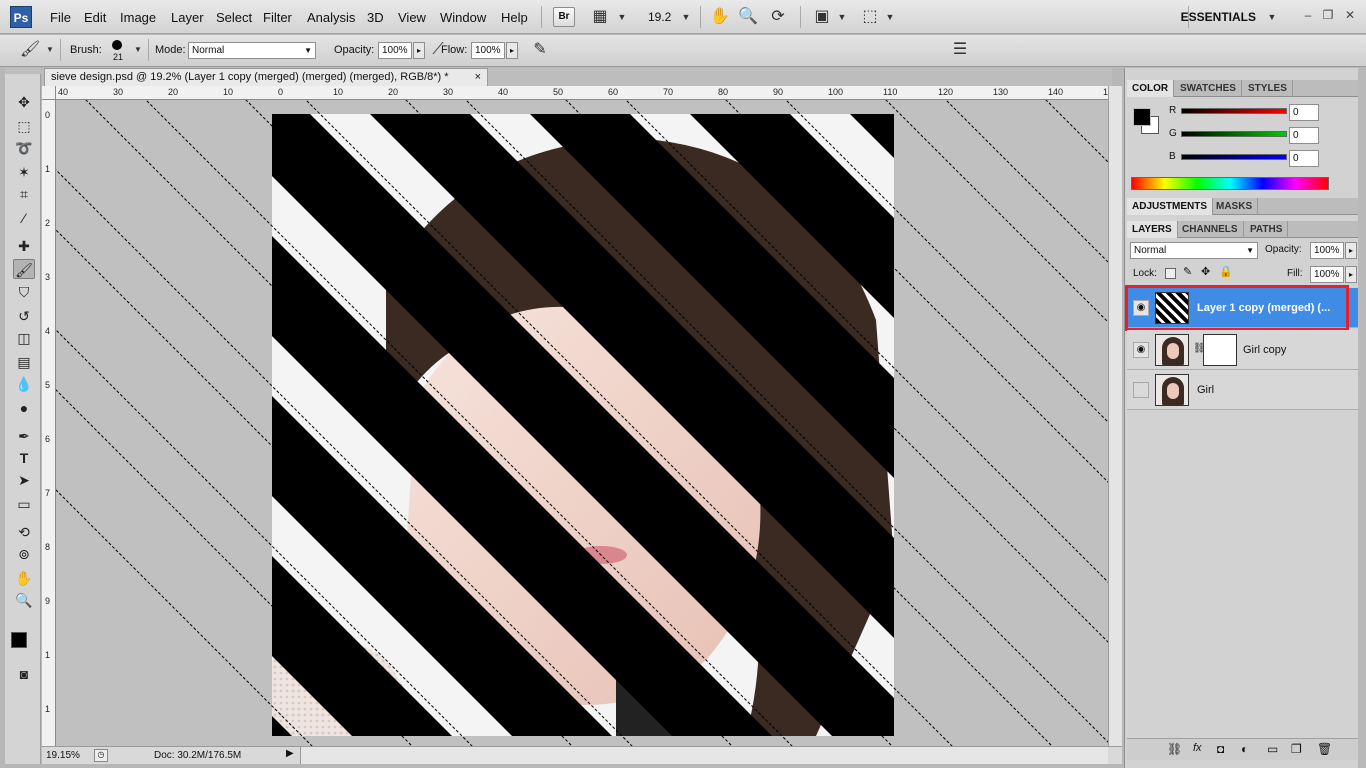 The width and height of the screenshot is (1366, 768). Describe the element at coordinates (1351, 250) in the screenshot. I see `layer-opacity-slider-button: ▸` at that location.